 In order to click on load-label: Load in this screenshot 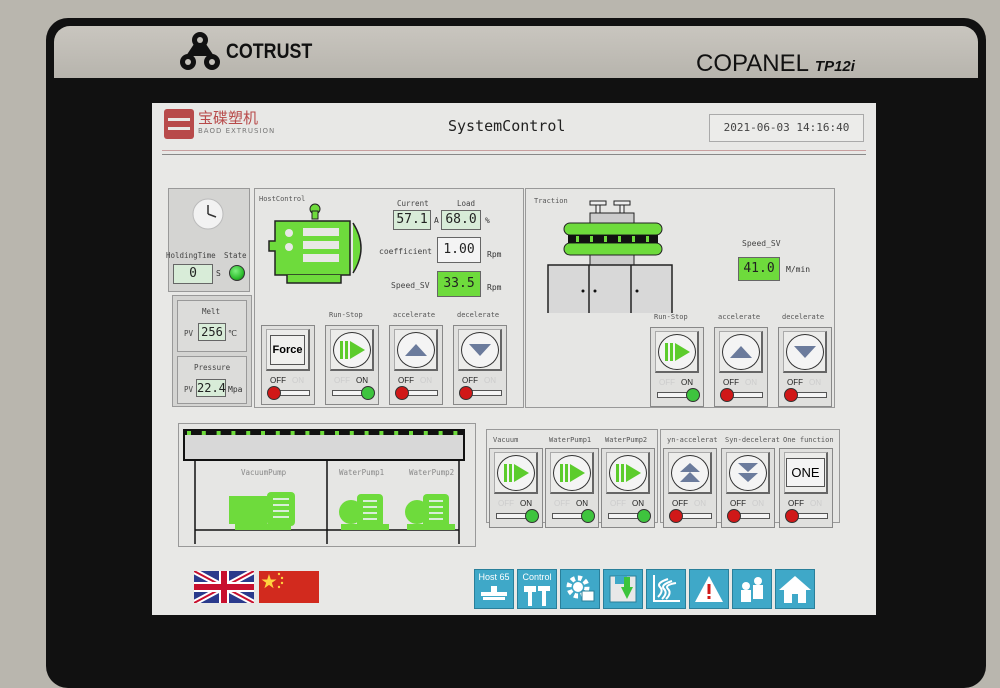, I will do `click(466, 203)`.